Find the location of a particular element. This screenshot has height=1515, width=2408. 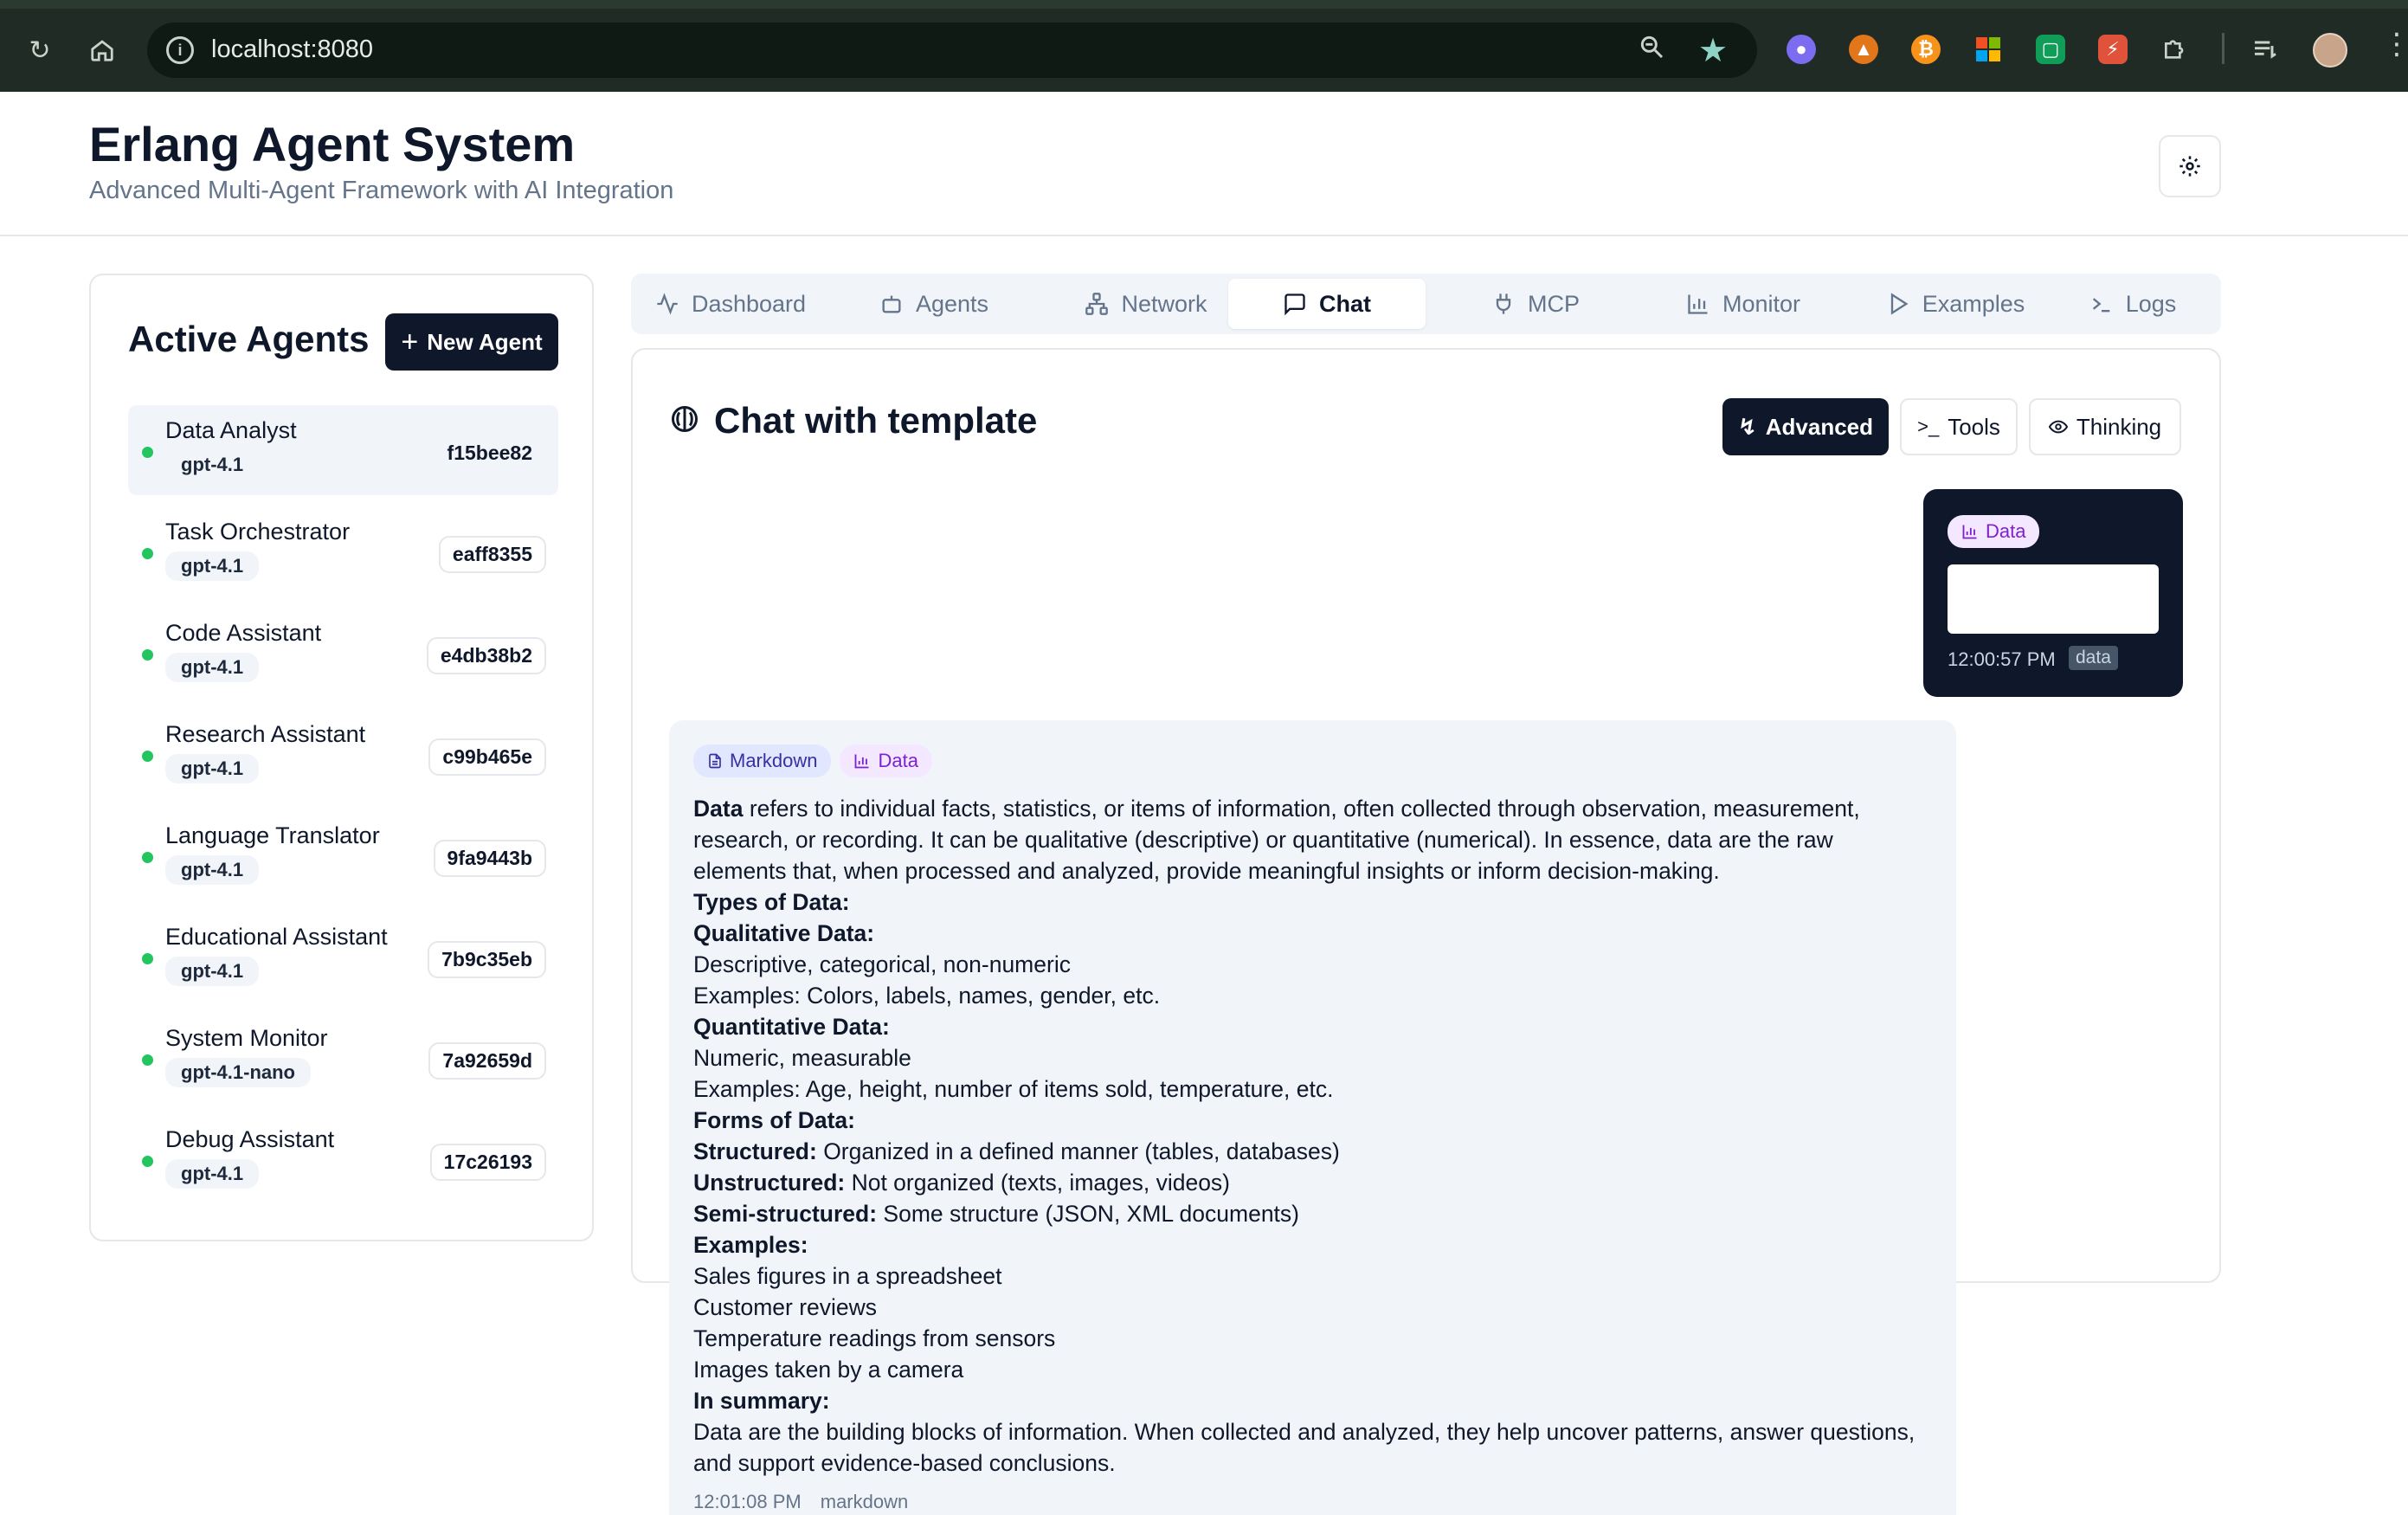

bookmark-star-icon: ★ is located at coordinates (1713, 51).